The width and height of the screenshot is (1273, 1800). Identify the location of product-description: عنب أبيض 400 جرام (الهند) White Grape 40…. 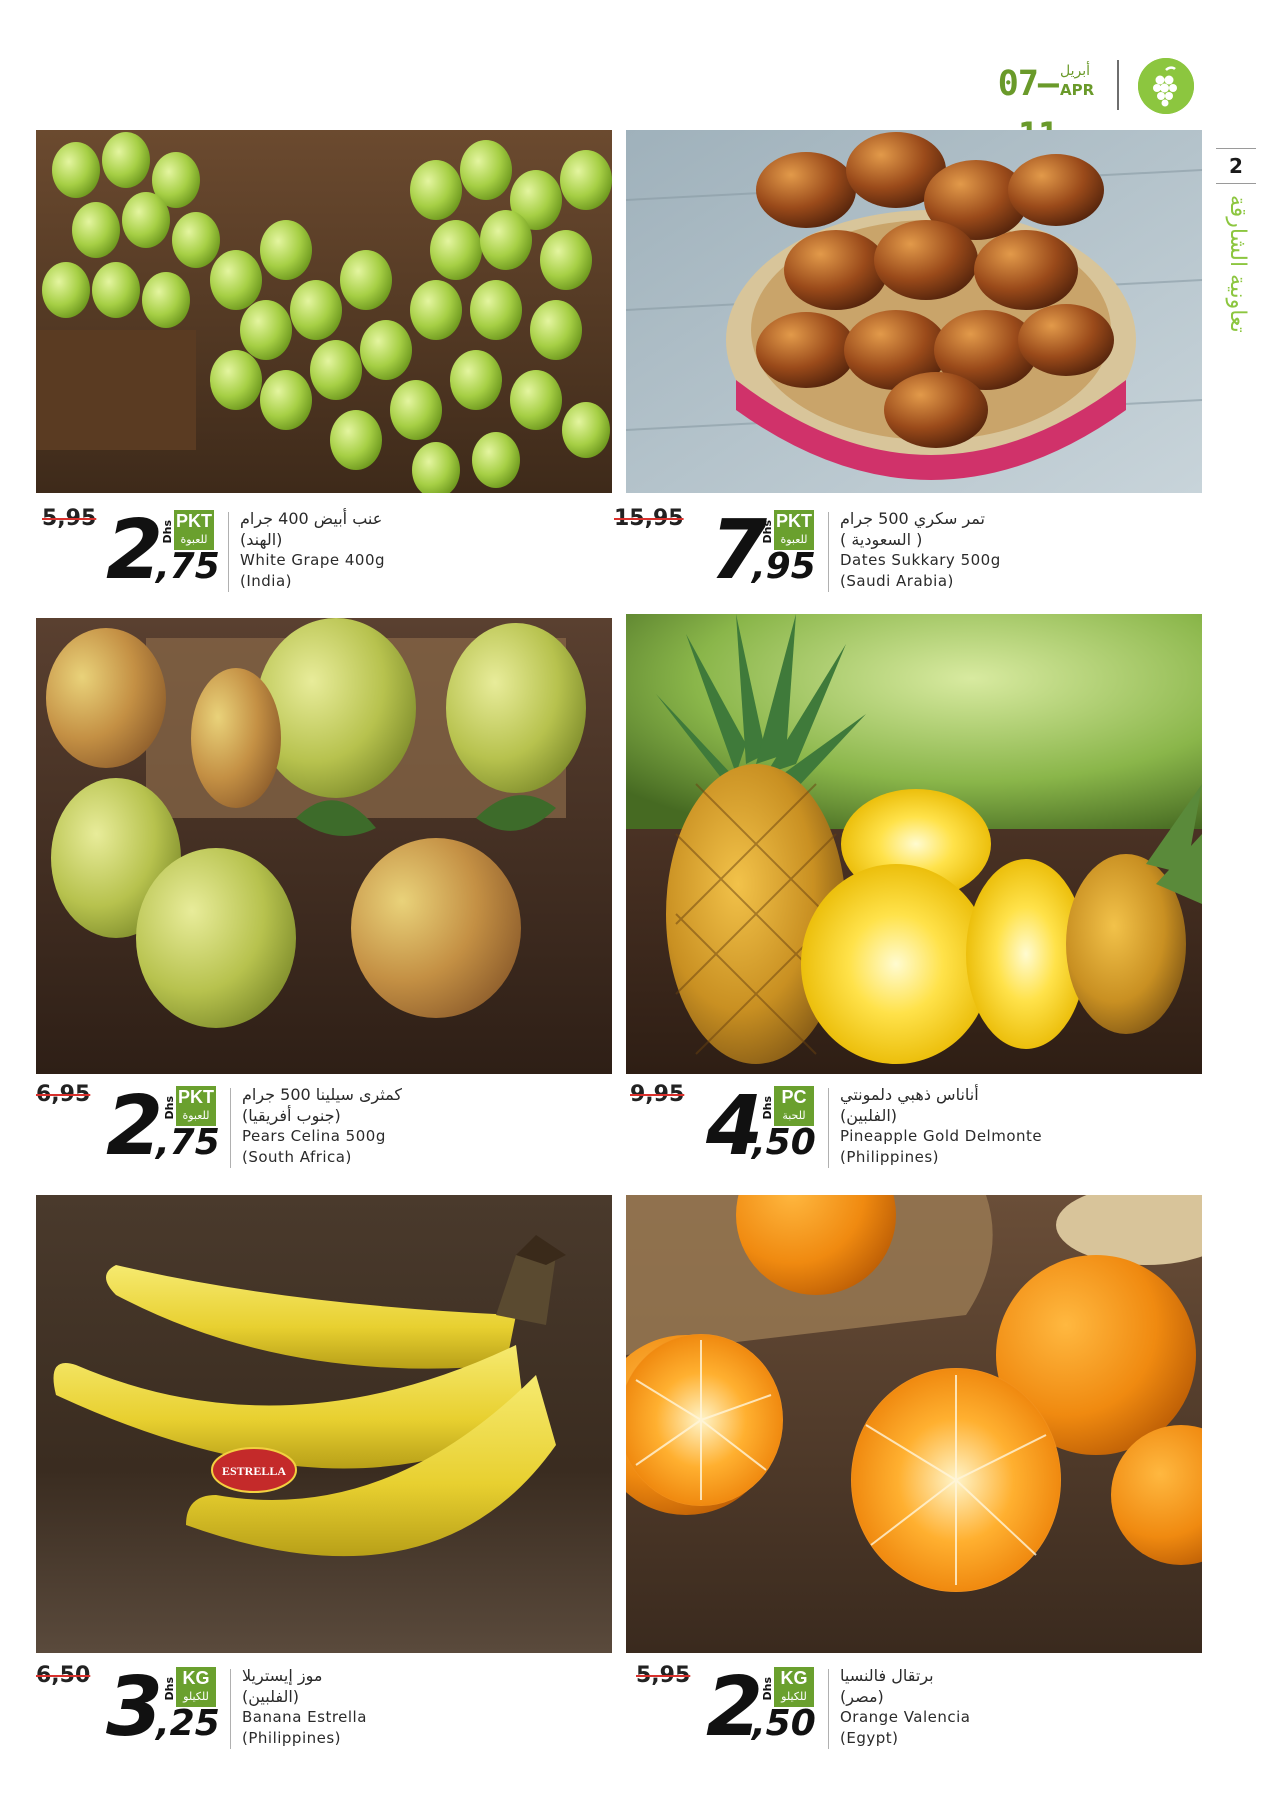
(355, 550).